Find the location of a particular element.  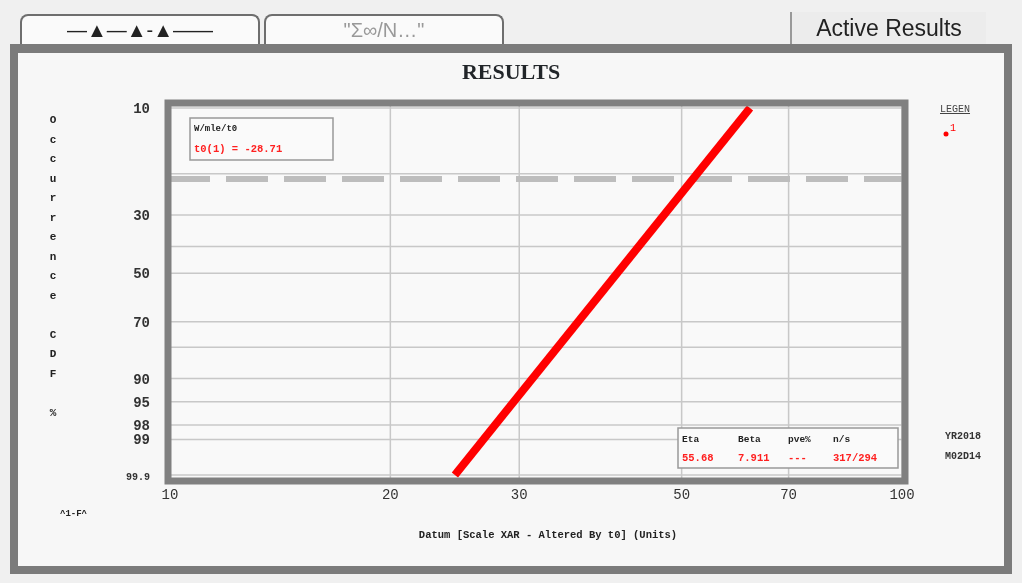

stats-header: Eta is located at coordinates (691, 439).